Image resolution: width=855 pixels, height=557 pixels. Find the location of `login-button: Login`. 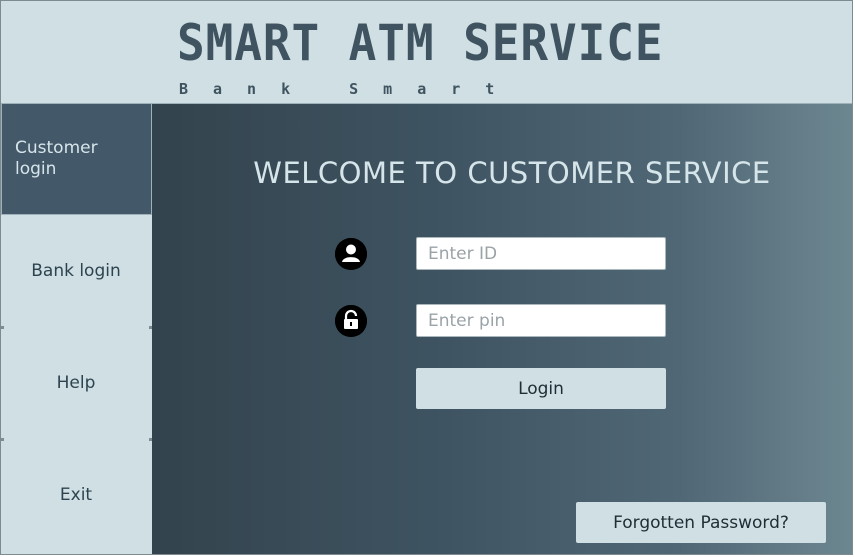

login-button: Login is located at coordinates (541, 388).